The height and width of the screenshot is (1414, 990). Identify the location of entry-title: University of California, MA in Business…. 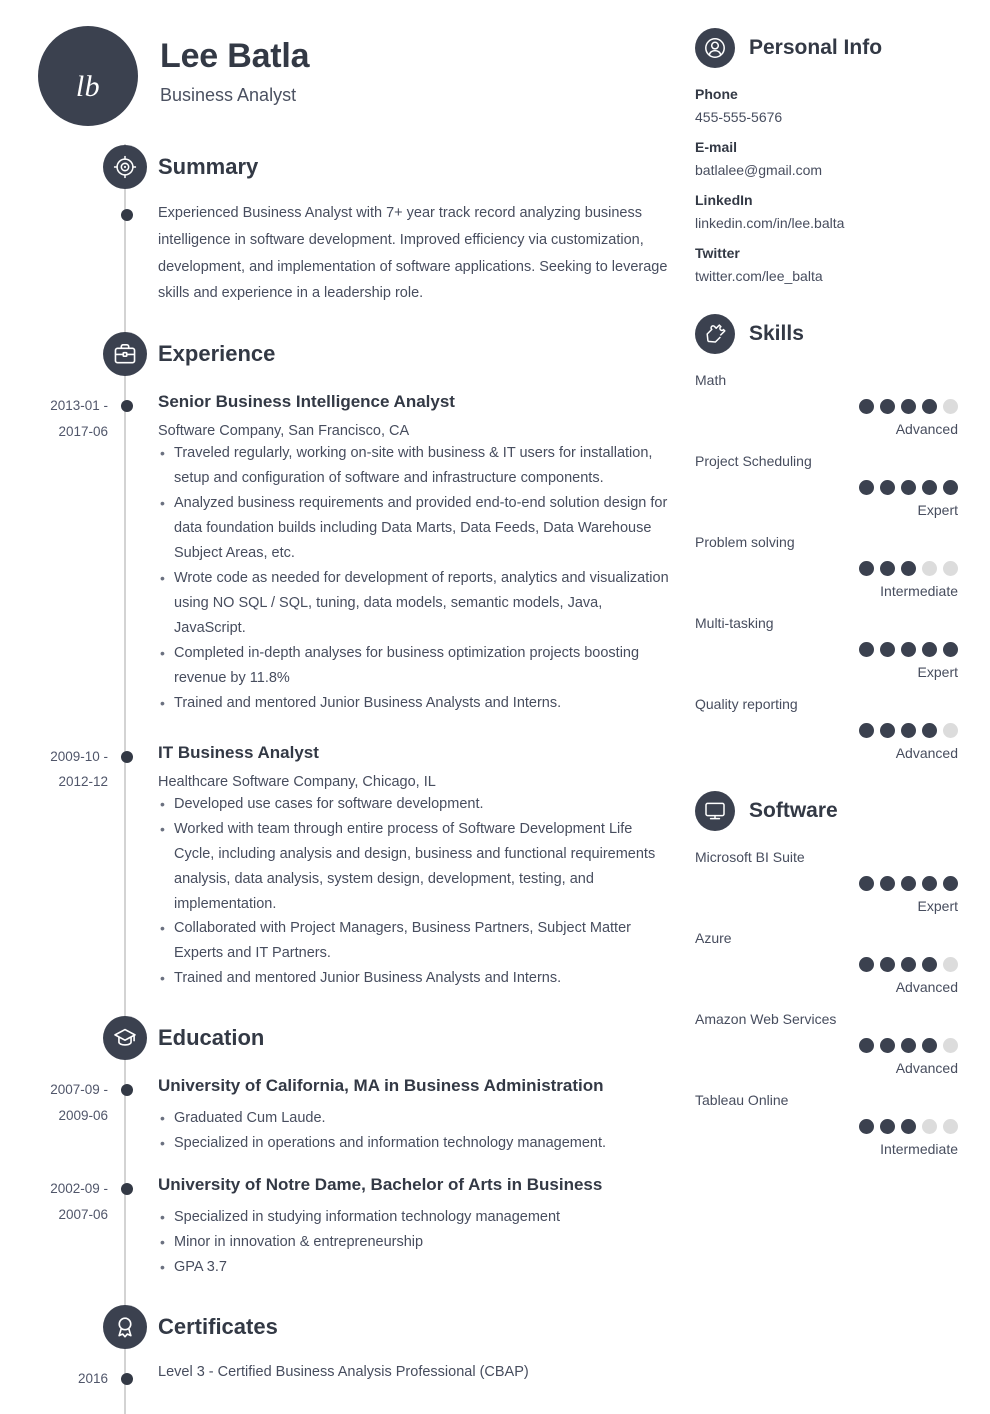
(381, 1086).